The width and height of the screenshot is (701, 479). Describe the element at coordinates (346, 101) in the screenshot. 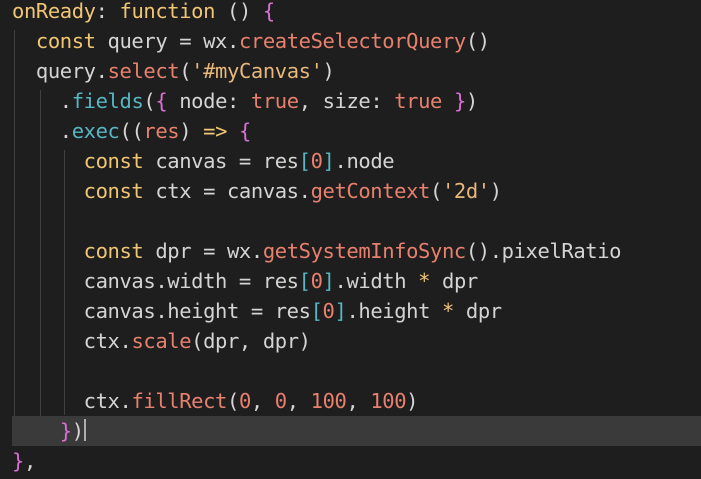

I see `code-token: , size:` at that location.